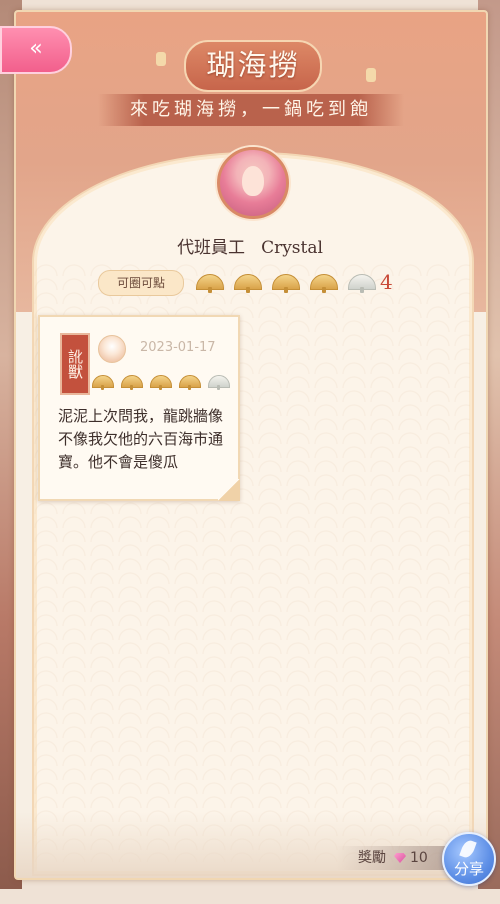 This screenshot has height=904, width=500. Describe the element at coordinates (292, 248) in the screenshot. I see `employee-name-text: Crystal` at that location.